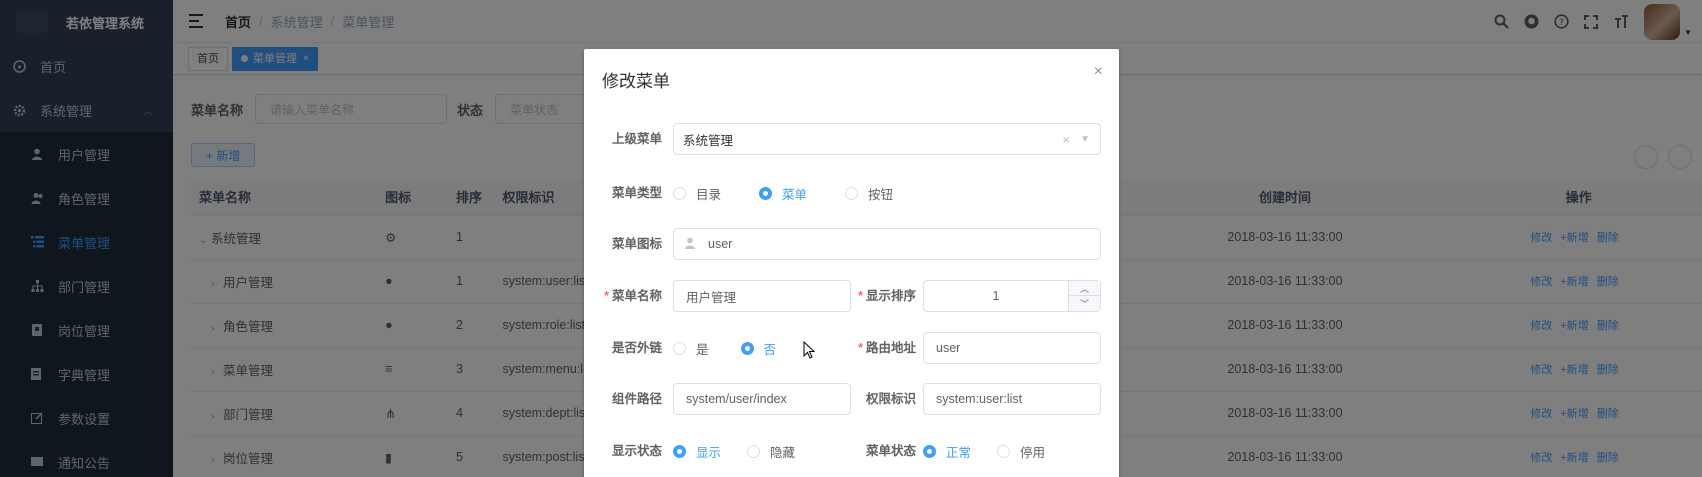 The image size is (1702, 477). What do you see at coordinates (809, 350) in the screenshot?
I see `mouse-cursor-icon` at bounding box center [809, 350].